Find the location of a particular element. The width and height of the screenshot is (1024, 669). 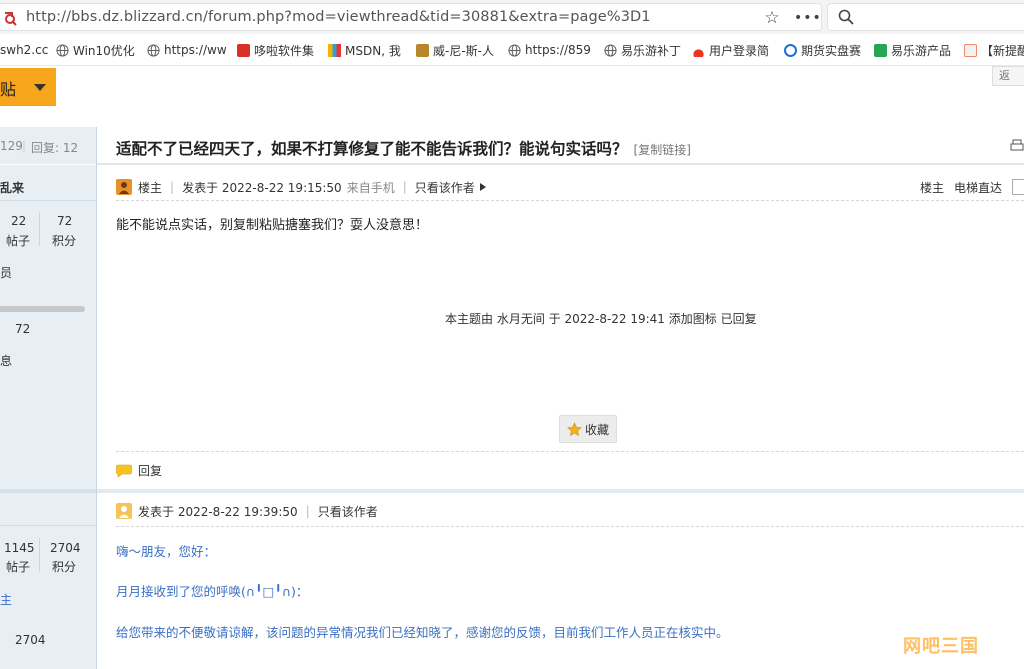

bookmark-label: https://ww is located at coordinates (195, 50).